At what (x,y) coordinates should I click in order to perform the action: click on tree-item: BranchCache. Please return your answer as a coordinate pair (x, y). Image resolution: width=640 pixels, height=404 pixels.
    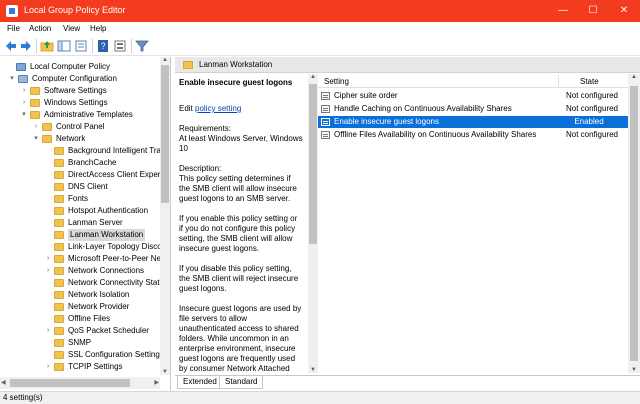
    Looking at the image, I should click on (80, 163).